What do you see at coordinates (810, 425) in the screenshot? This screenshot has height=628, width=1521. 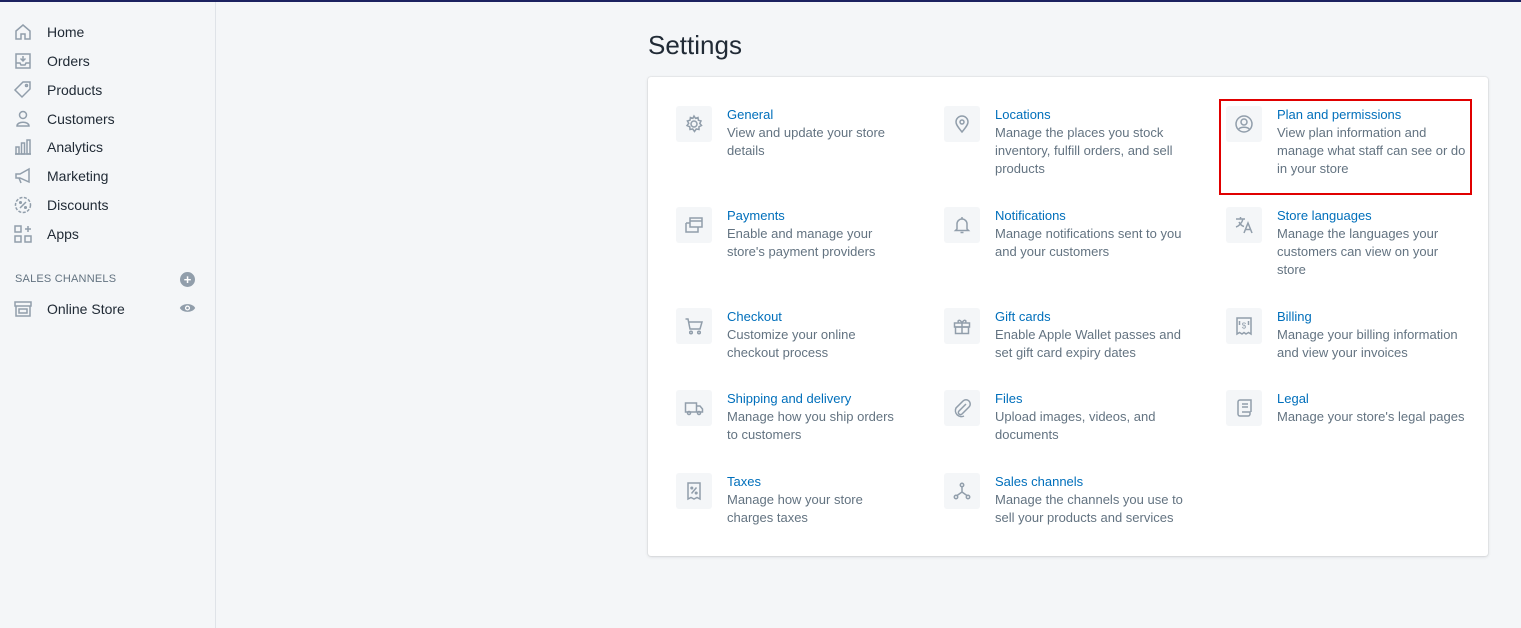 I see `setting-description: Manage how you ship orders to customers` at bounding box center [810, 425].